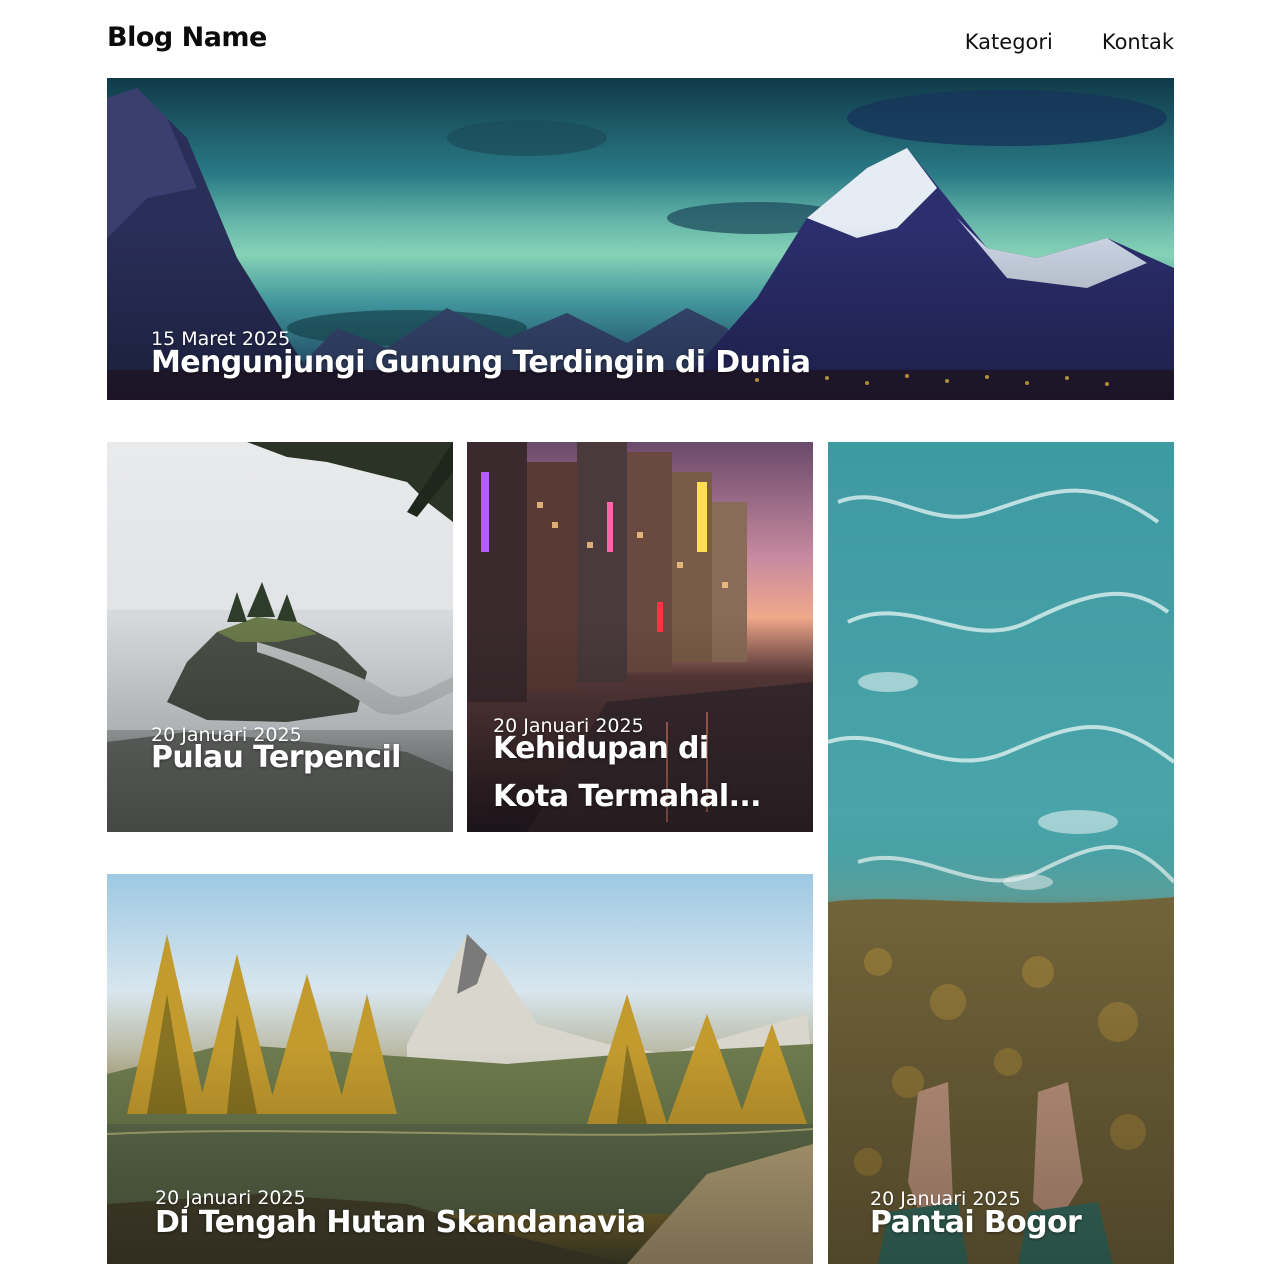  I want to click on nav-link-kategori: Kategori, so click(1009, 42).